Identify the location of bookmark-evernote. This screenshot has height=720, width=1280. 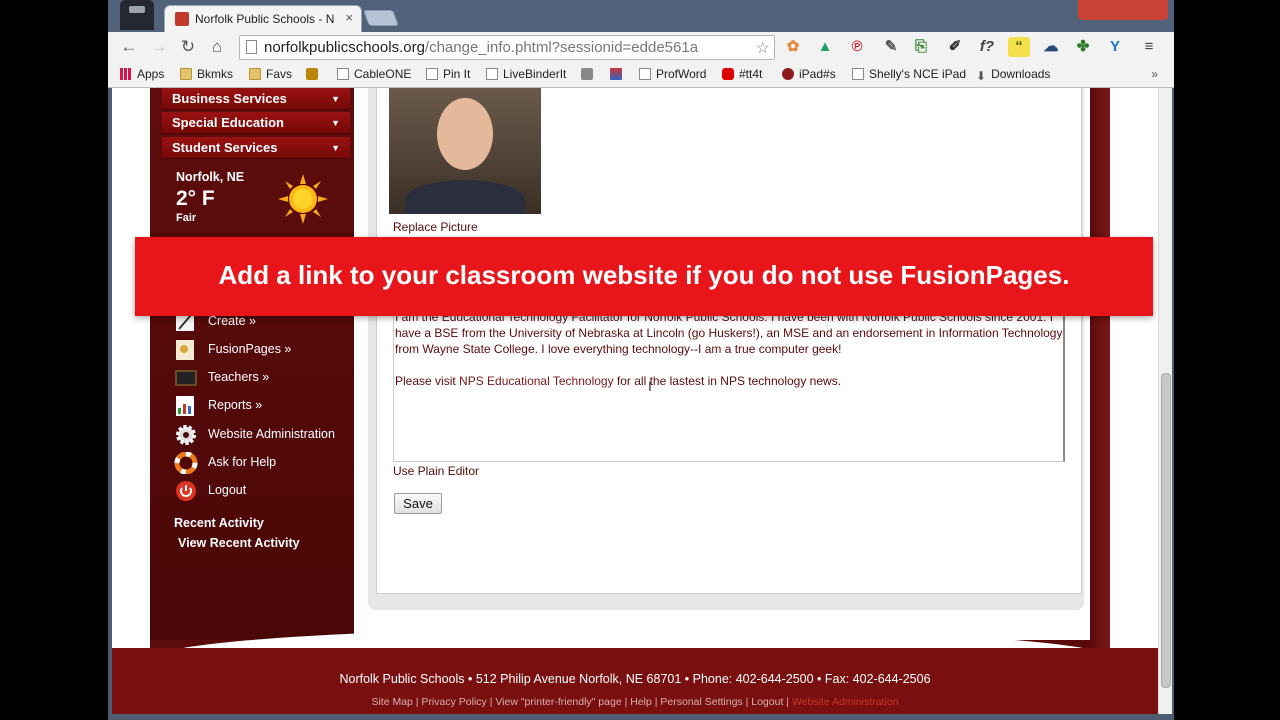
(589, 74).